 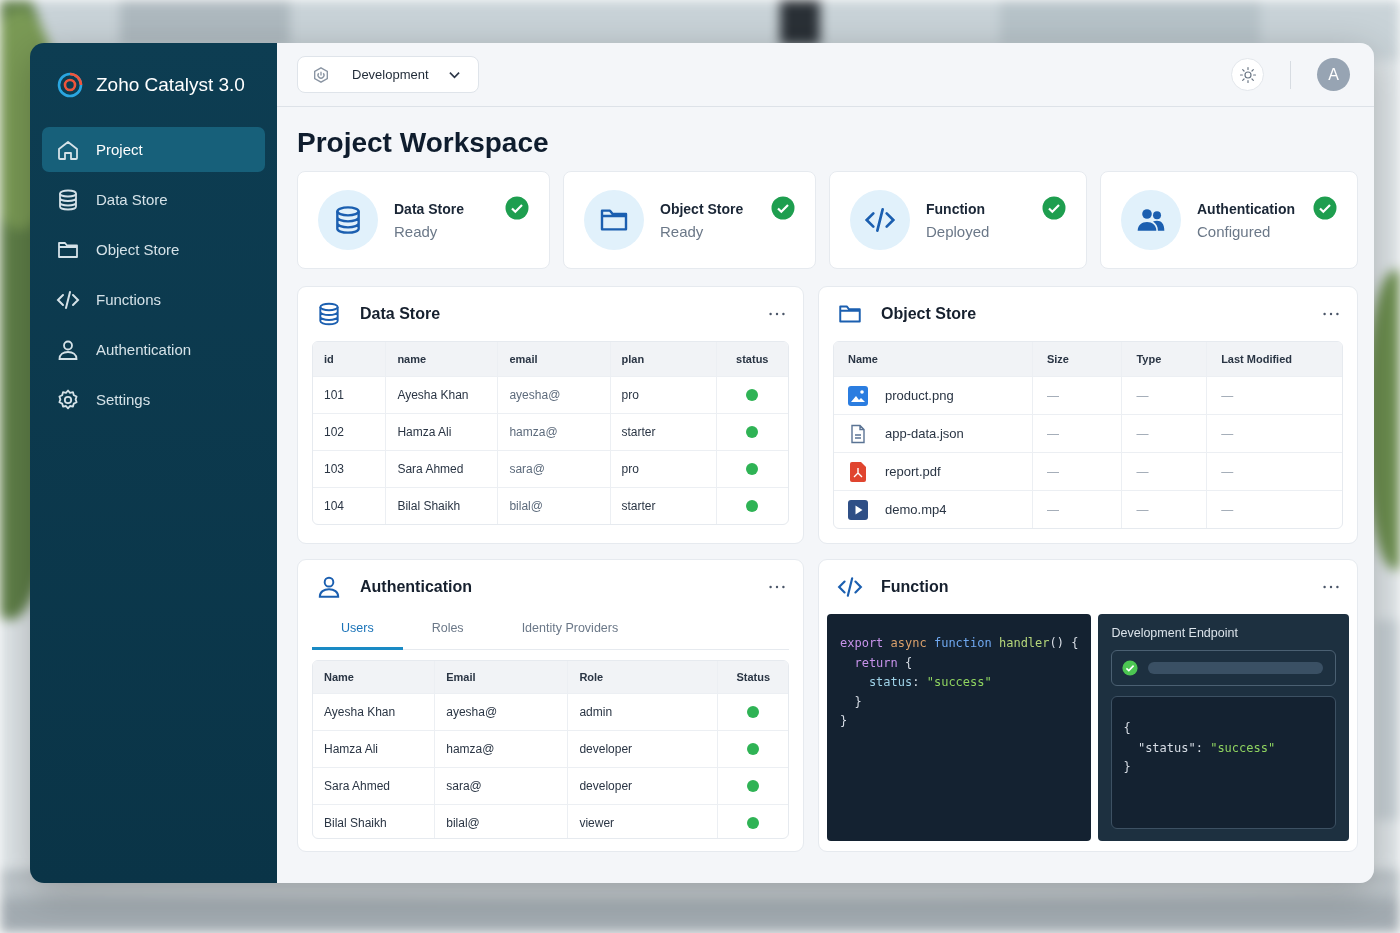 What do you see at coordinates (1246, 208) in the screenshot?
I see `card-title: Authentication` at bounding box center [1246, 208].